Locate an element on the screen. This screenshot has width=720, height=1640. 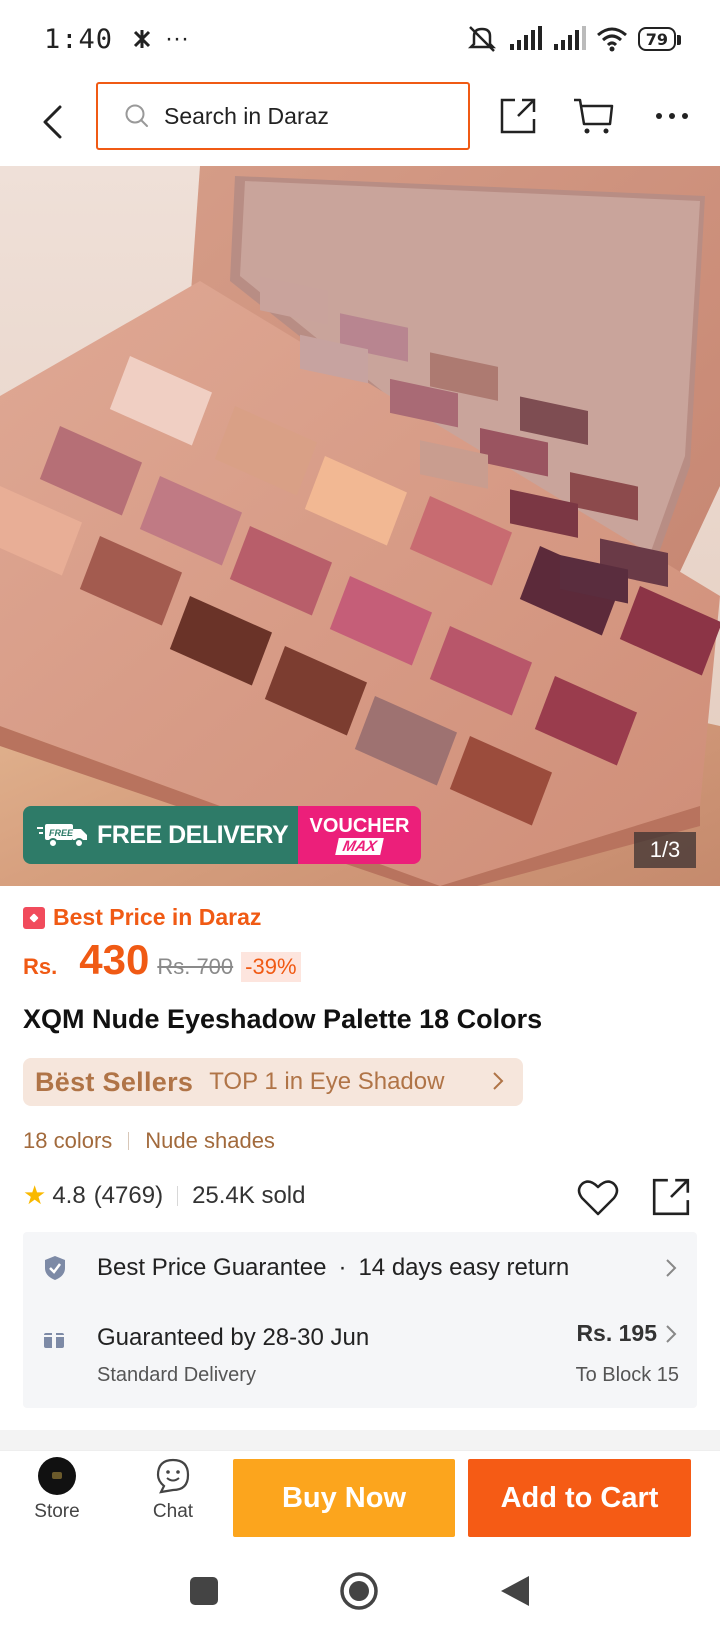
voucher-max-badge: VOUCHER MAX is located at coordinates (359, 835).